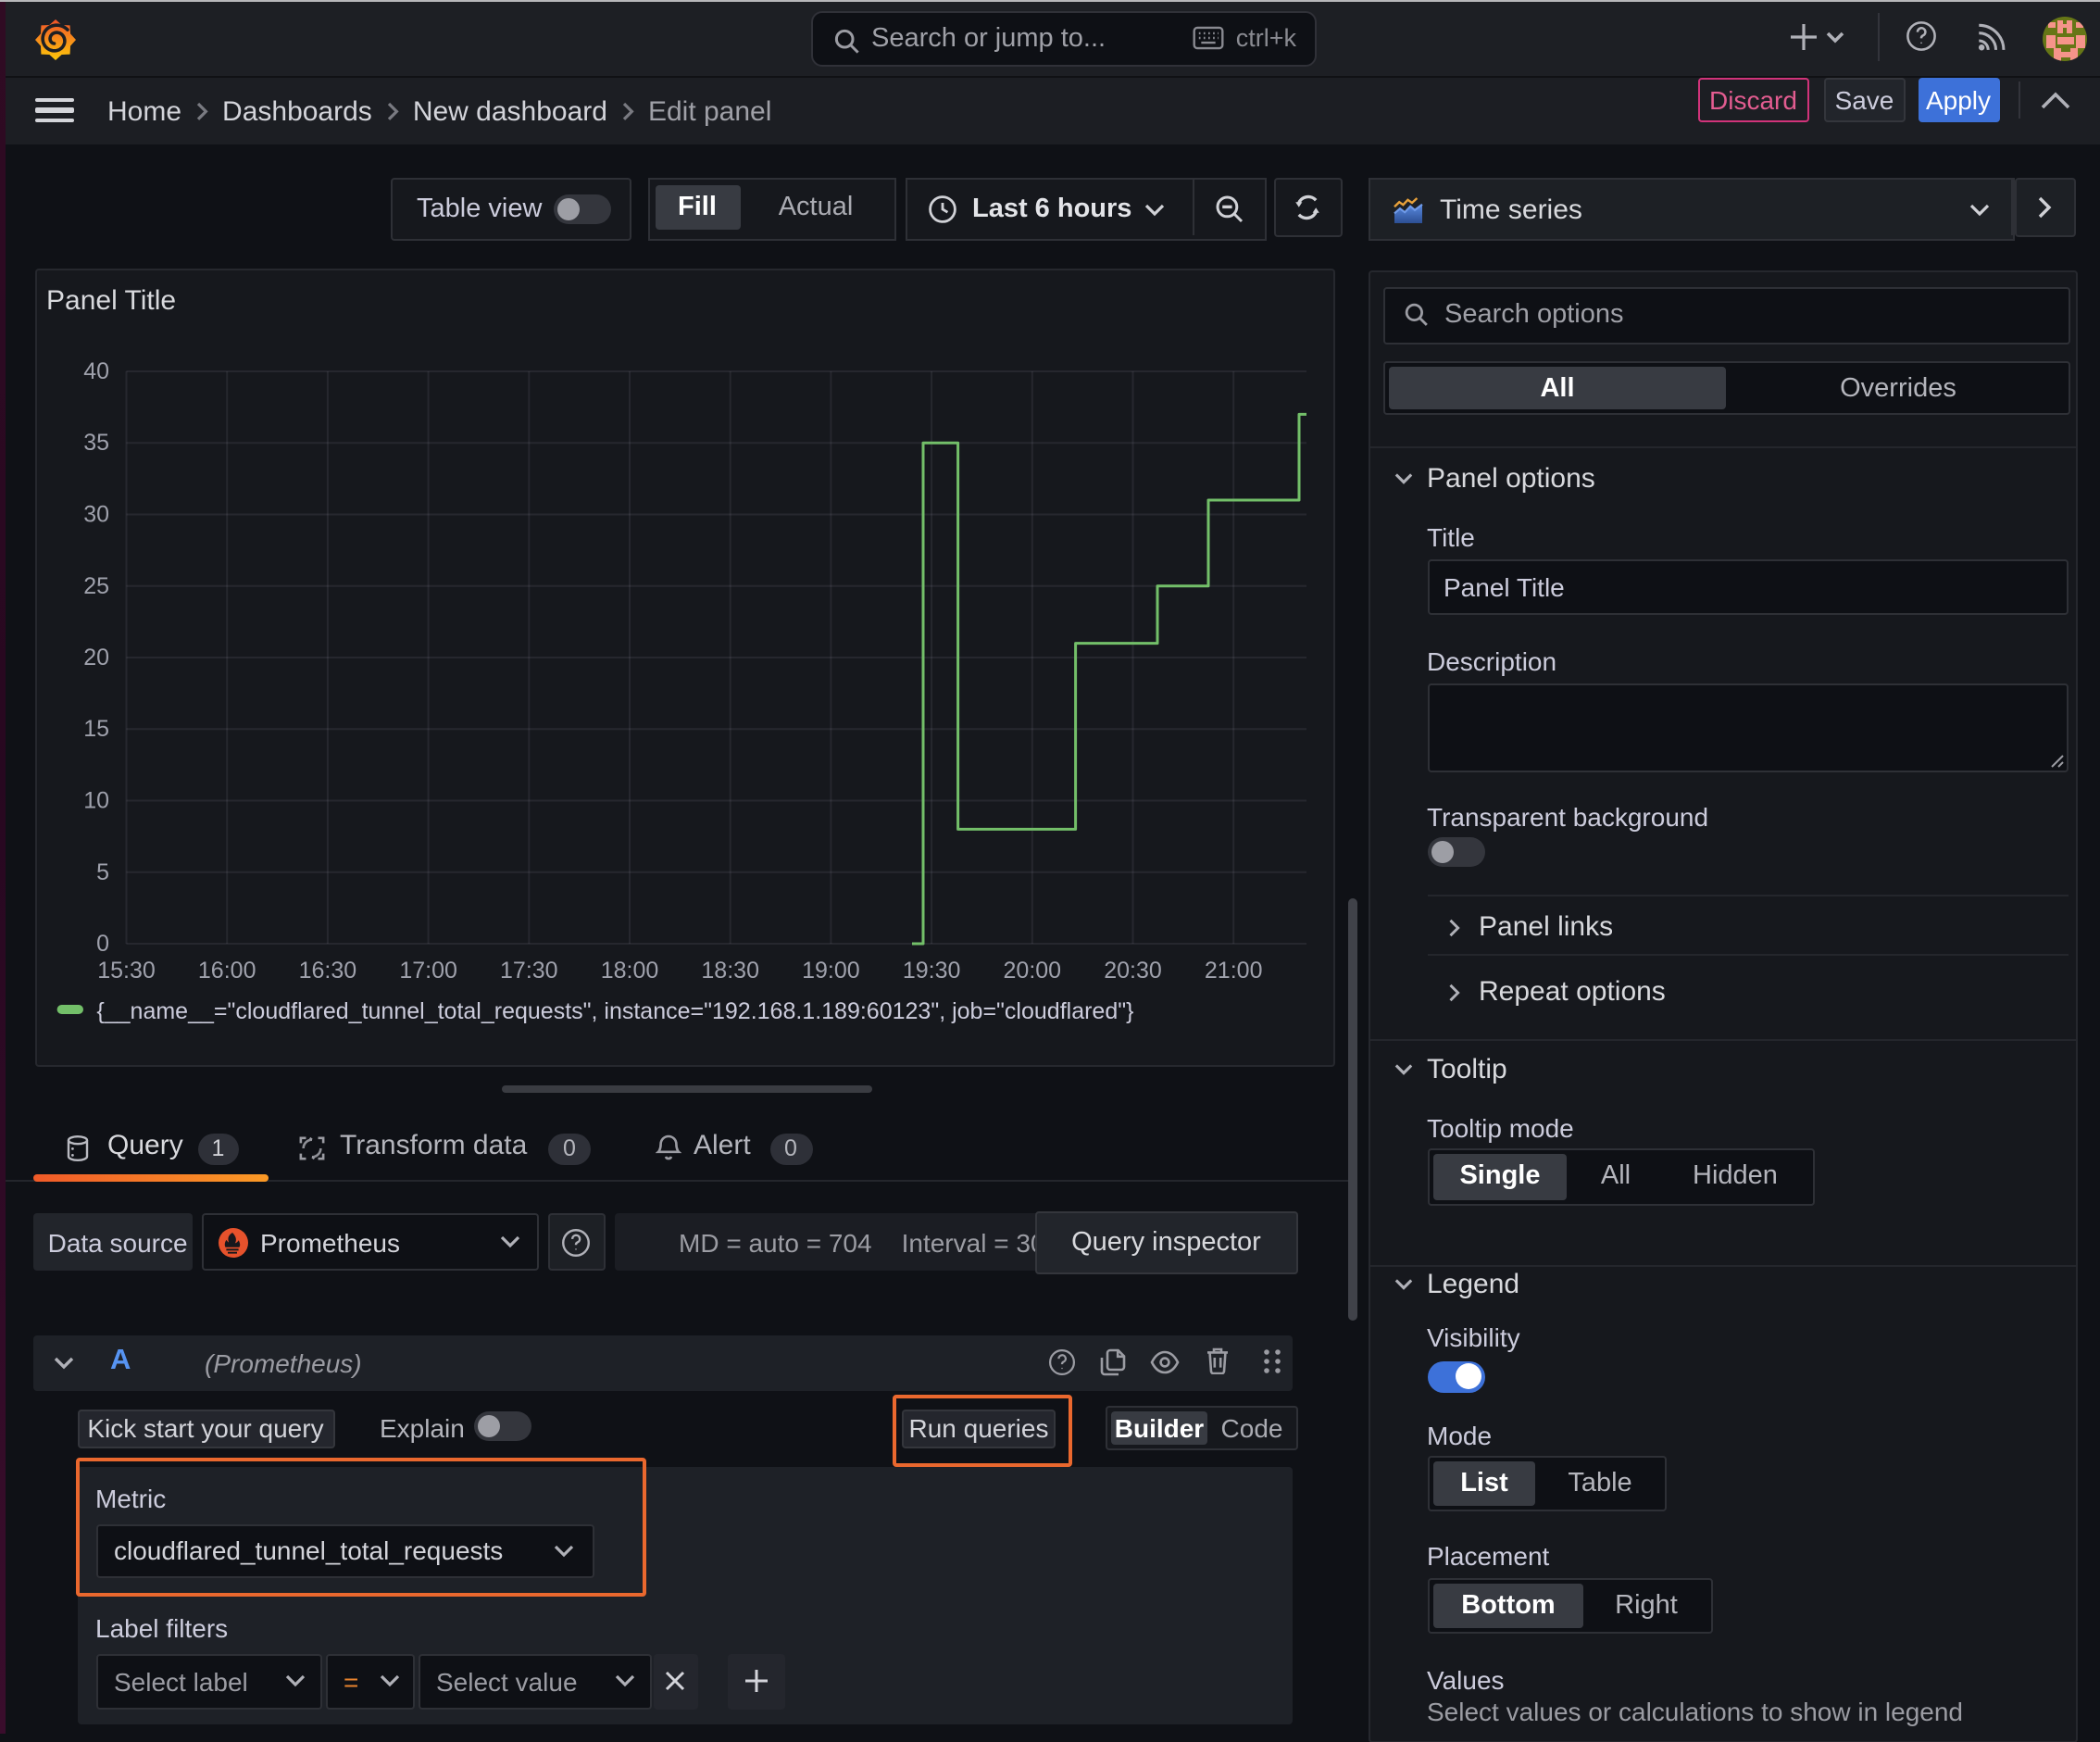  I want to click on svg-text: 20, so click(95, 657).